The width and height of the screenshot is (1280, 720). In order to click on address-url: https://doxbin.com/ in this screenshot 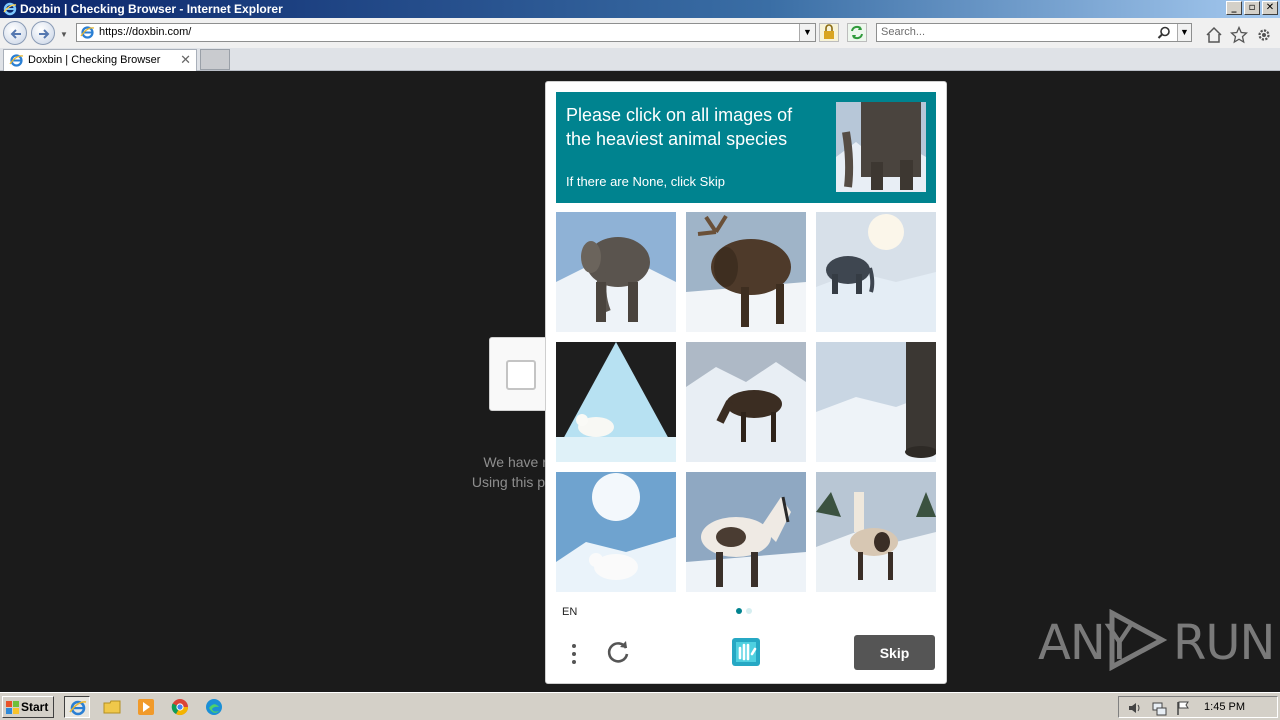, I will do `click(145, 32)`.